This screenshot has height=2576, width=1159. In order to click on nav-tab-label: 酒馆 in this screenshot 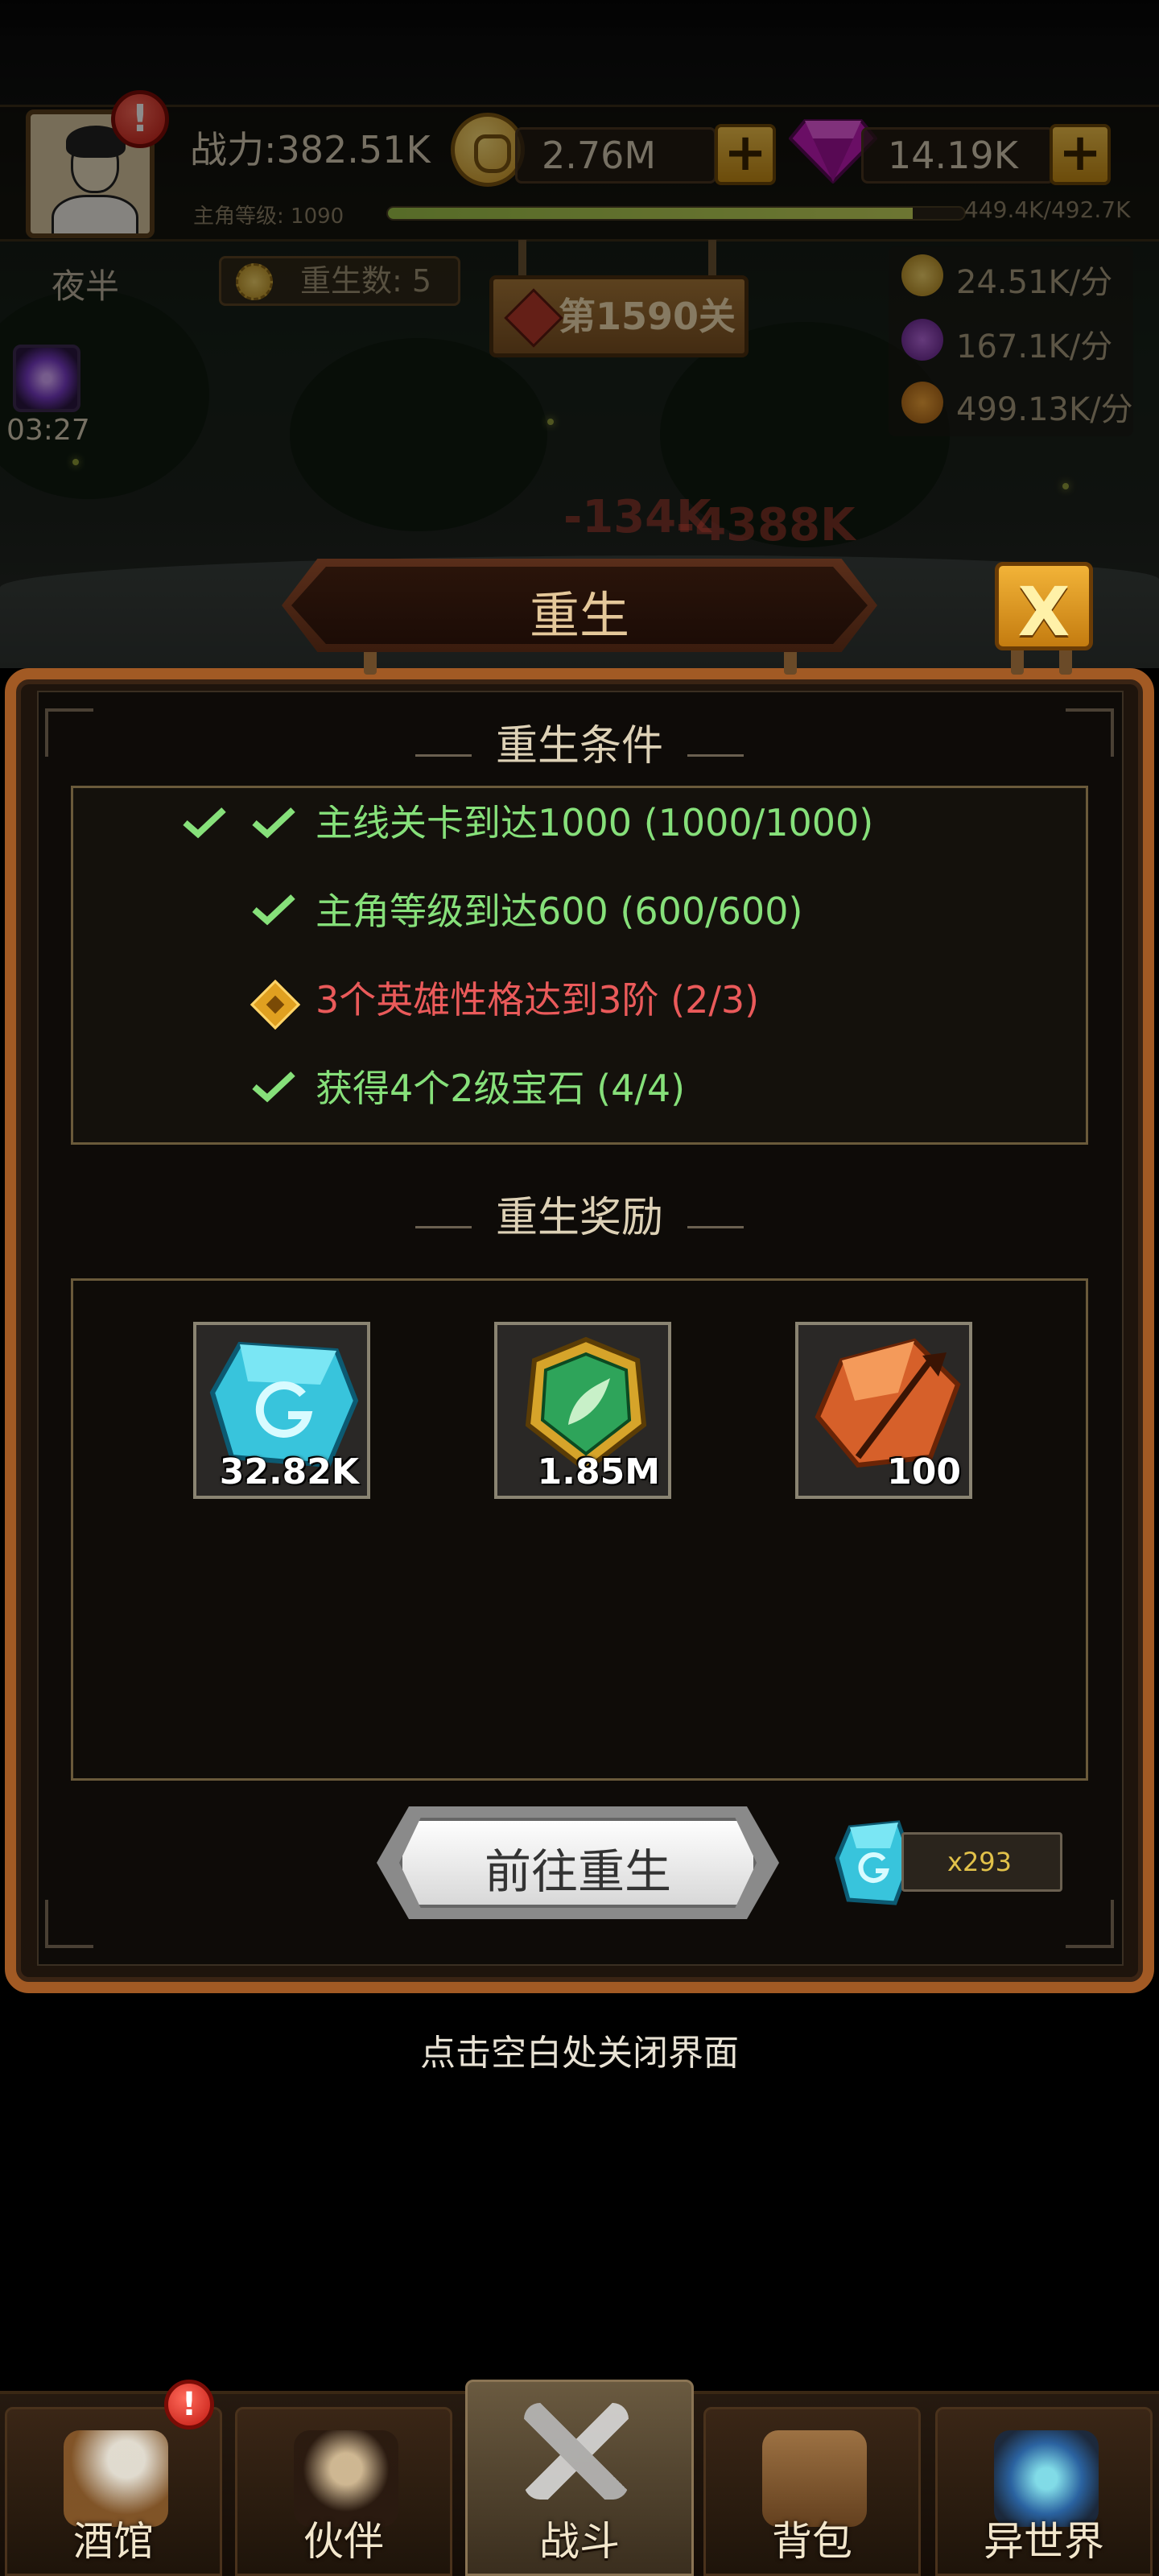, I will do `click(113, 2541)`.